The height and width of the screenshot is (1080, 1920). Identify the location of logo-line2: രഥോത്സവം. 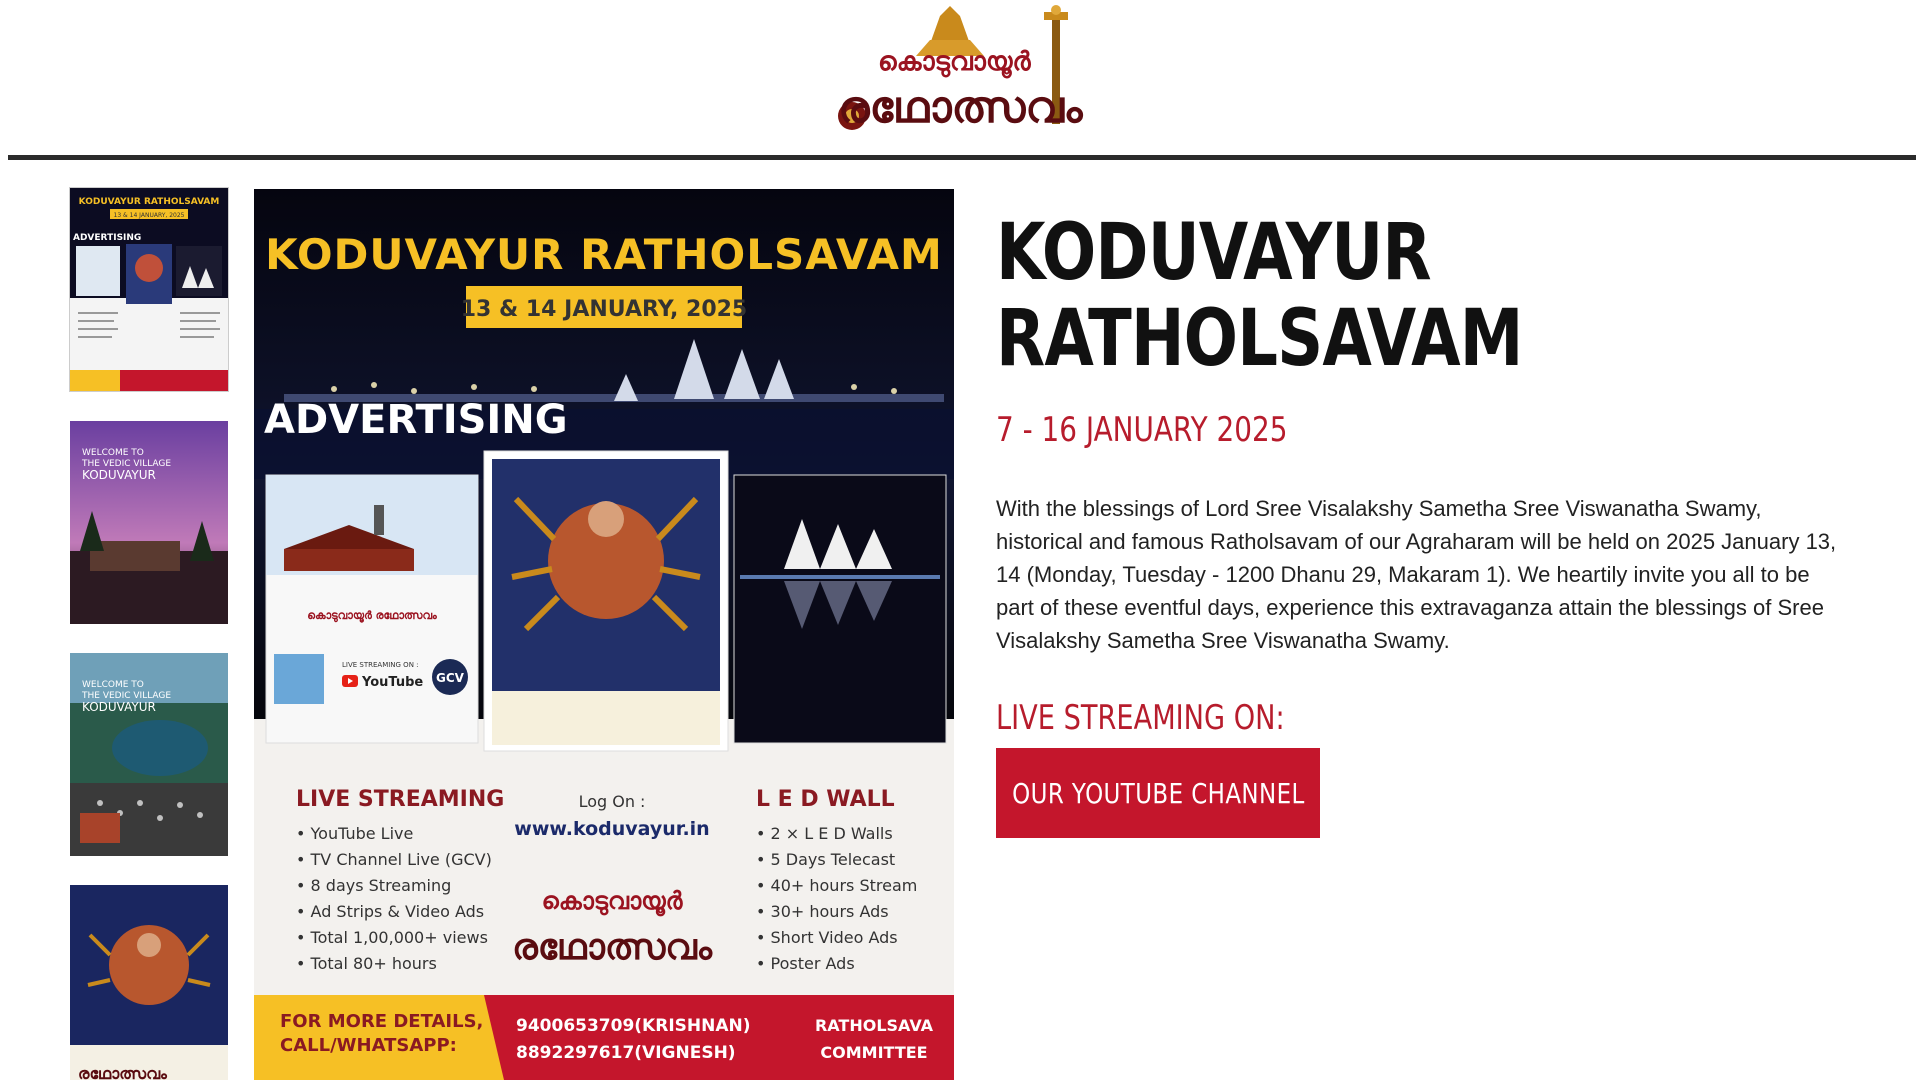
(961, 107).